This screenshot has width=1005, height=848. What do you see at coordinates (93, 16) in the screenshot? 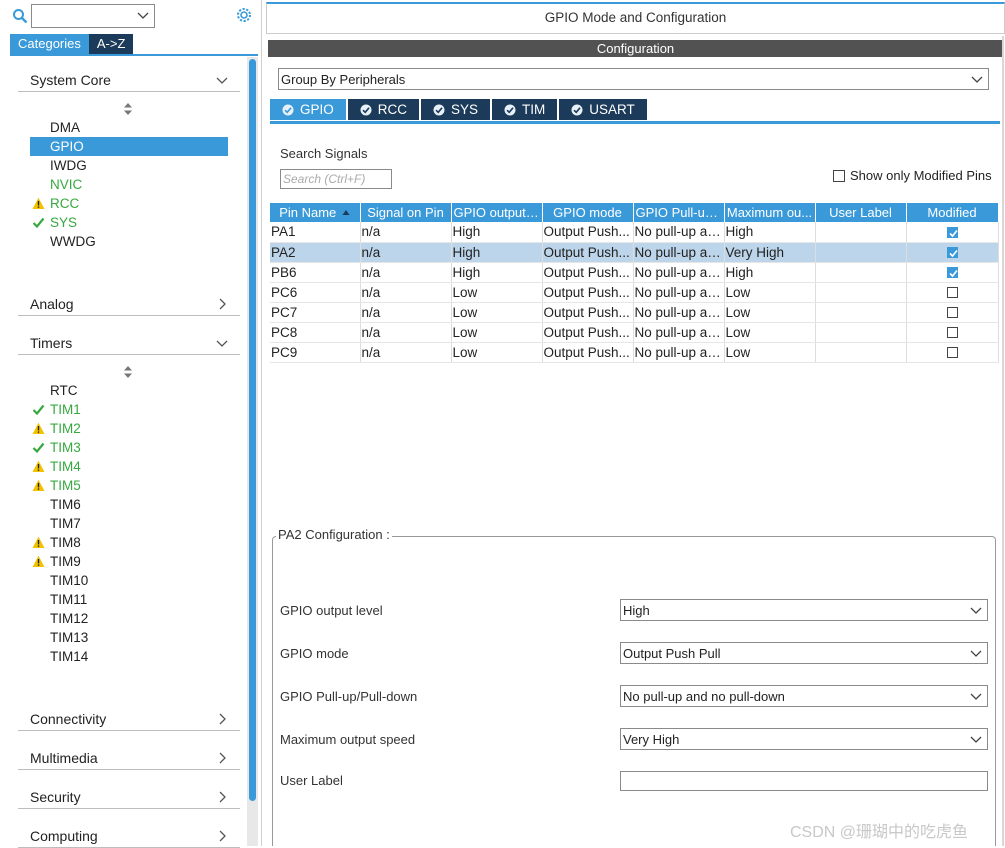
I see `search-combo` at bounding box center [93, 16].